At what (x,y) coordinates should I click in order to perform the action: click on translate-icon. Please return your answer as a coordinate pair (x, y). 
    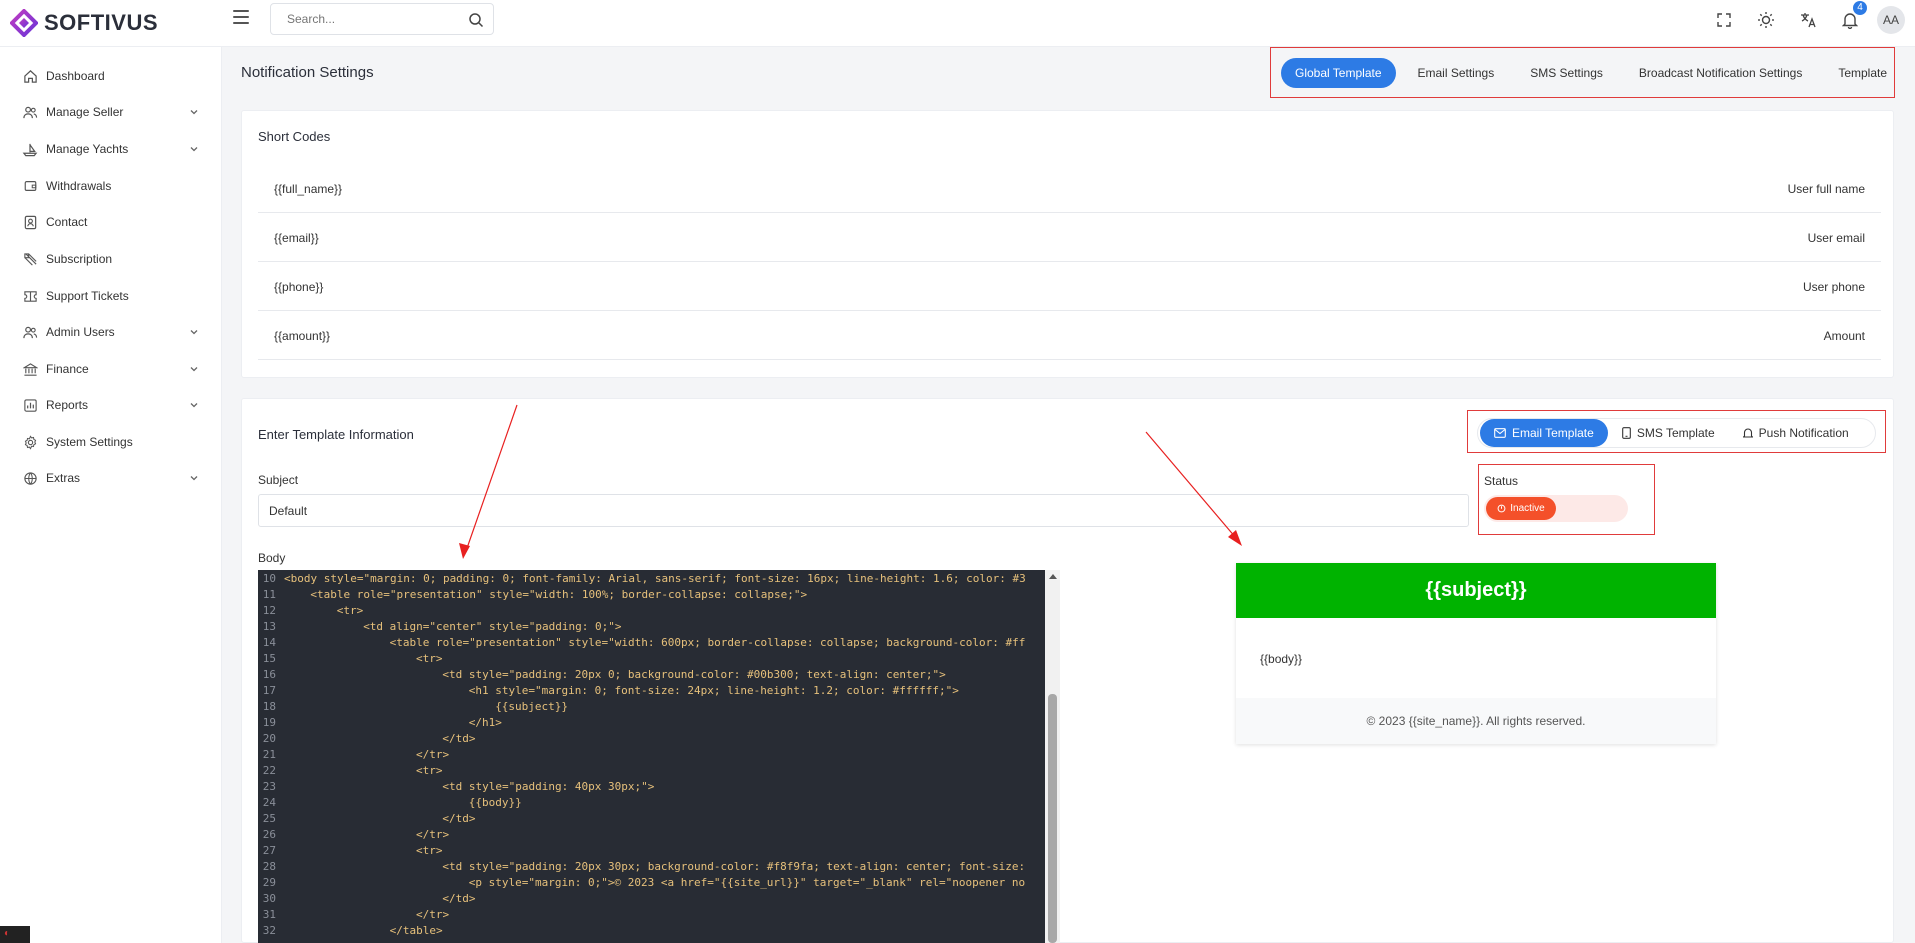
    Looking at the image, I should click on (1808, 20).